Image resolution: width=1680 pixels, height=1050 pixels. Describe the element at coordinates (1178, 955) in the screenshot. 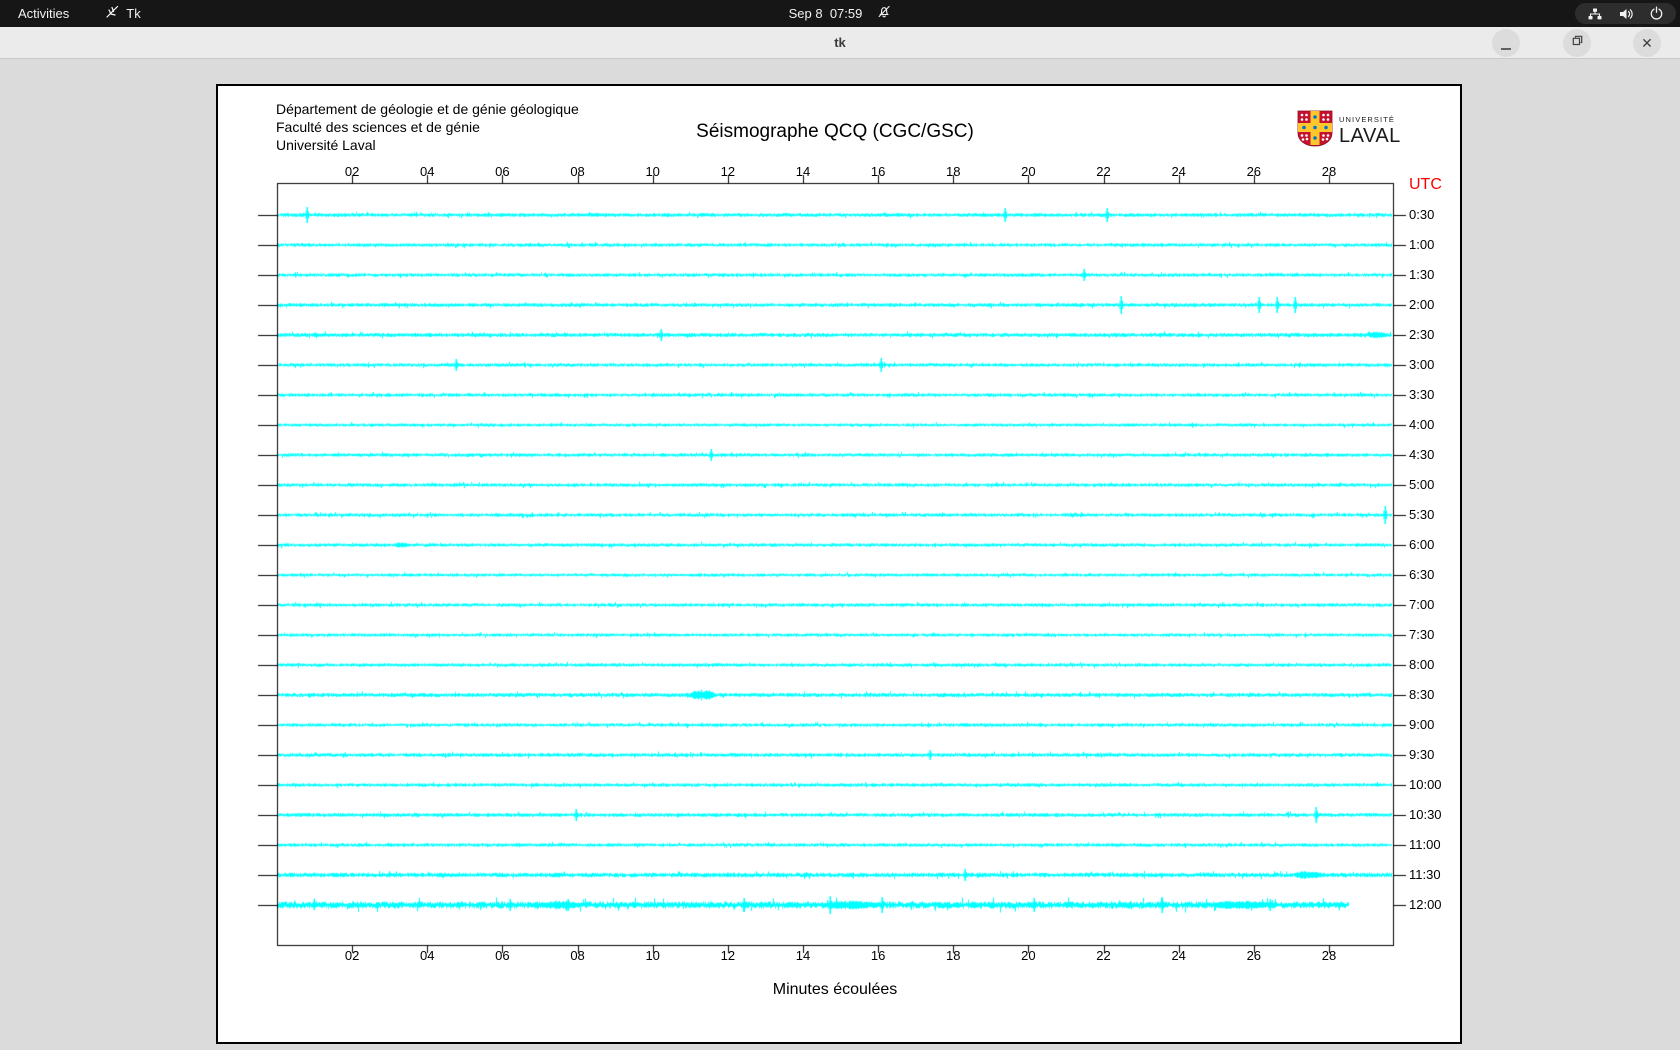

I see `x-tick-label-bottom: 24` at that location.